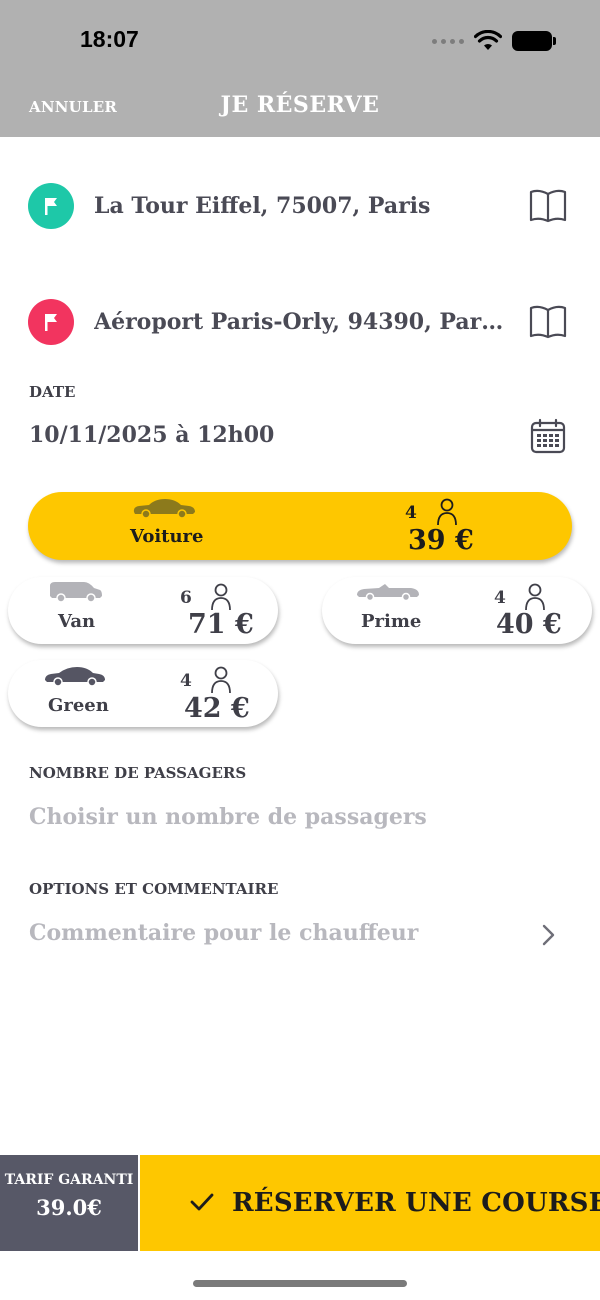 The image size is (600, 1300). Describe the element at coordinates (52, 392) in the screenshot. I see `date-label: DATE` at that location.